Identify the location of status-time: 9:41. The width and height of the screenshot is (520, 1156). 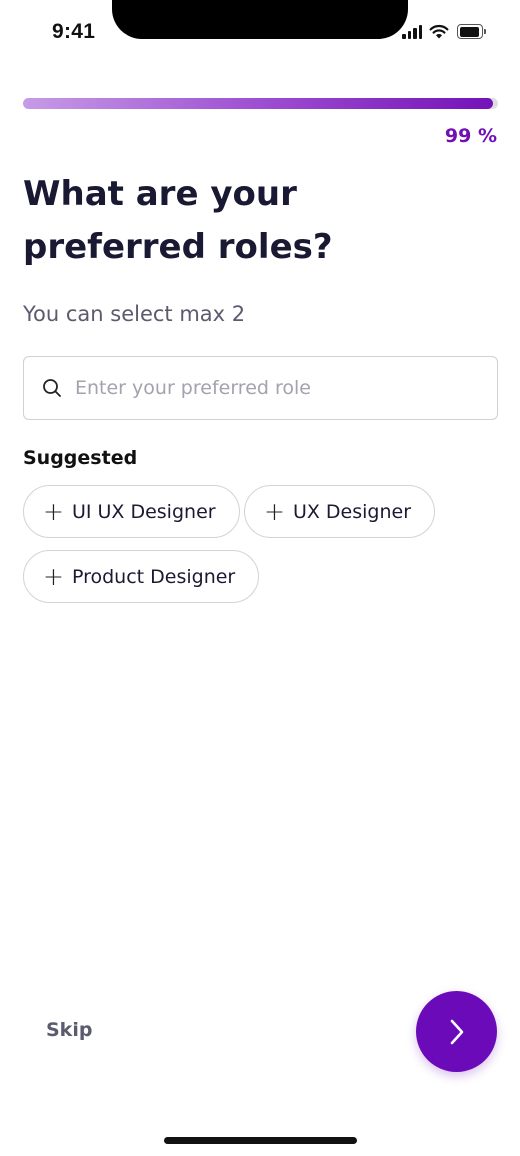
(74, 31).